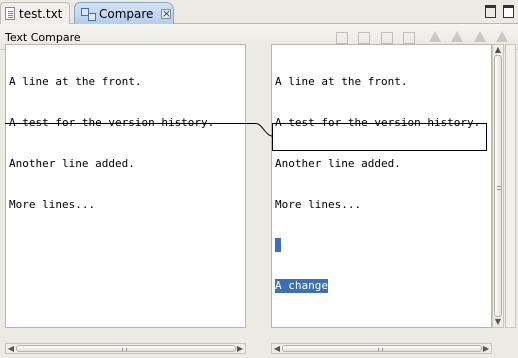 This screenshot has width=518, height=358. What do you see at coordinates (72, 163) in the screenshot?
I see `left-line: Another line added.` at bounding box center [72, 163].